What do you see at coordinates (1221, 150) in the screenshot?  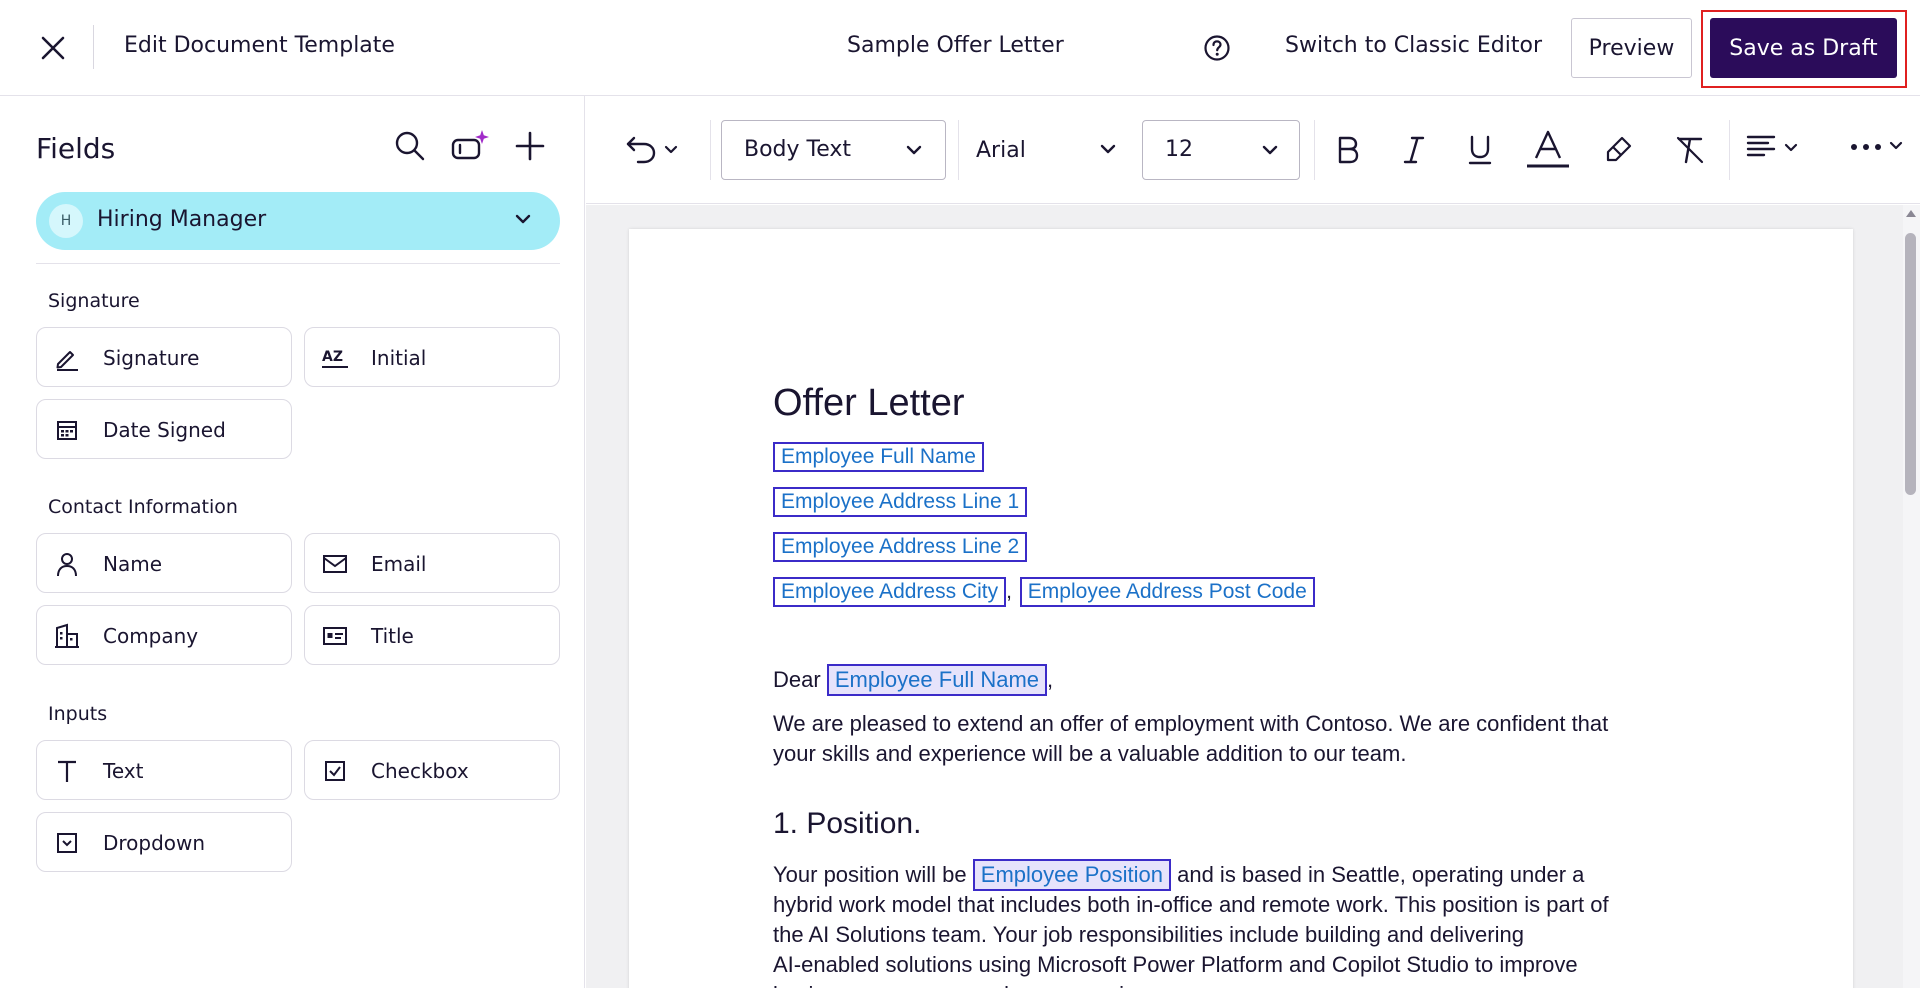 I see `font-size-select: 12` at bounding box center [1221, 150].